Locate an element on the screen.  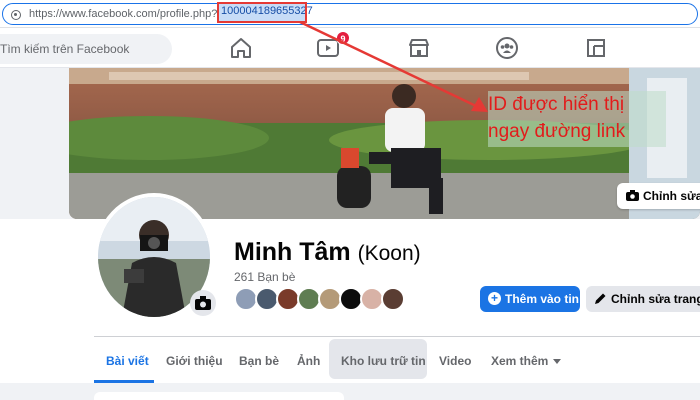
tab-story-archive: Kho lưu trữ tin is located at coordinates (383, 360).